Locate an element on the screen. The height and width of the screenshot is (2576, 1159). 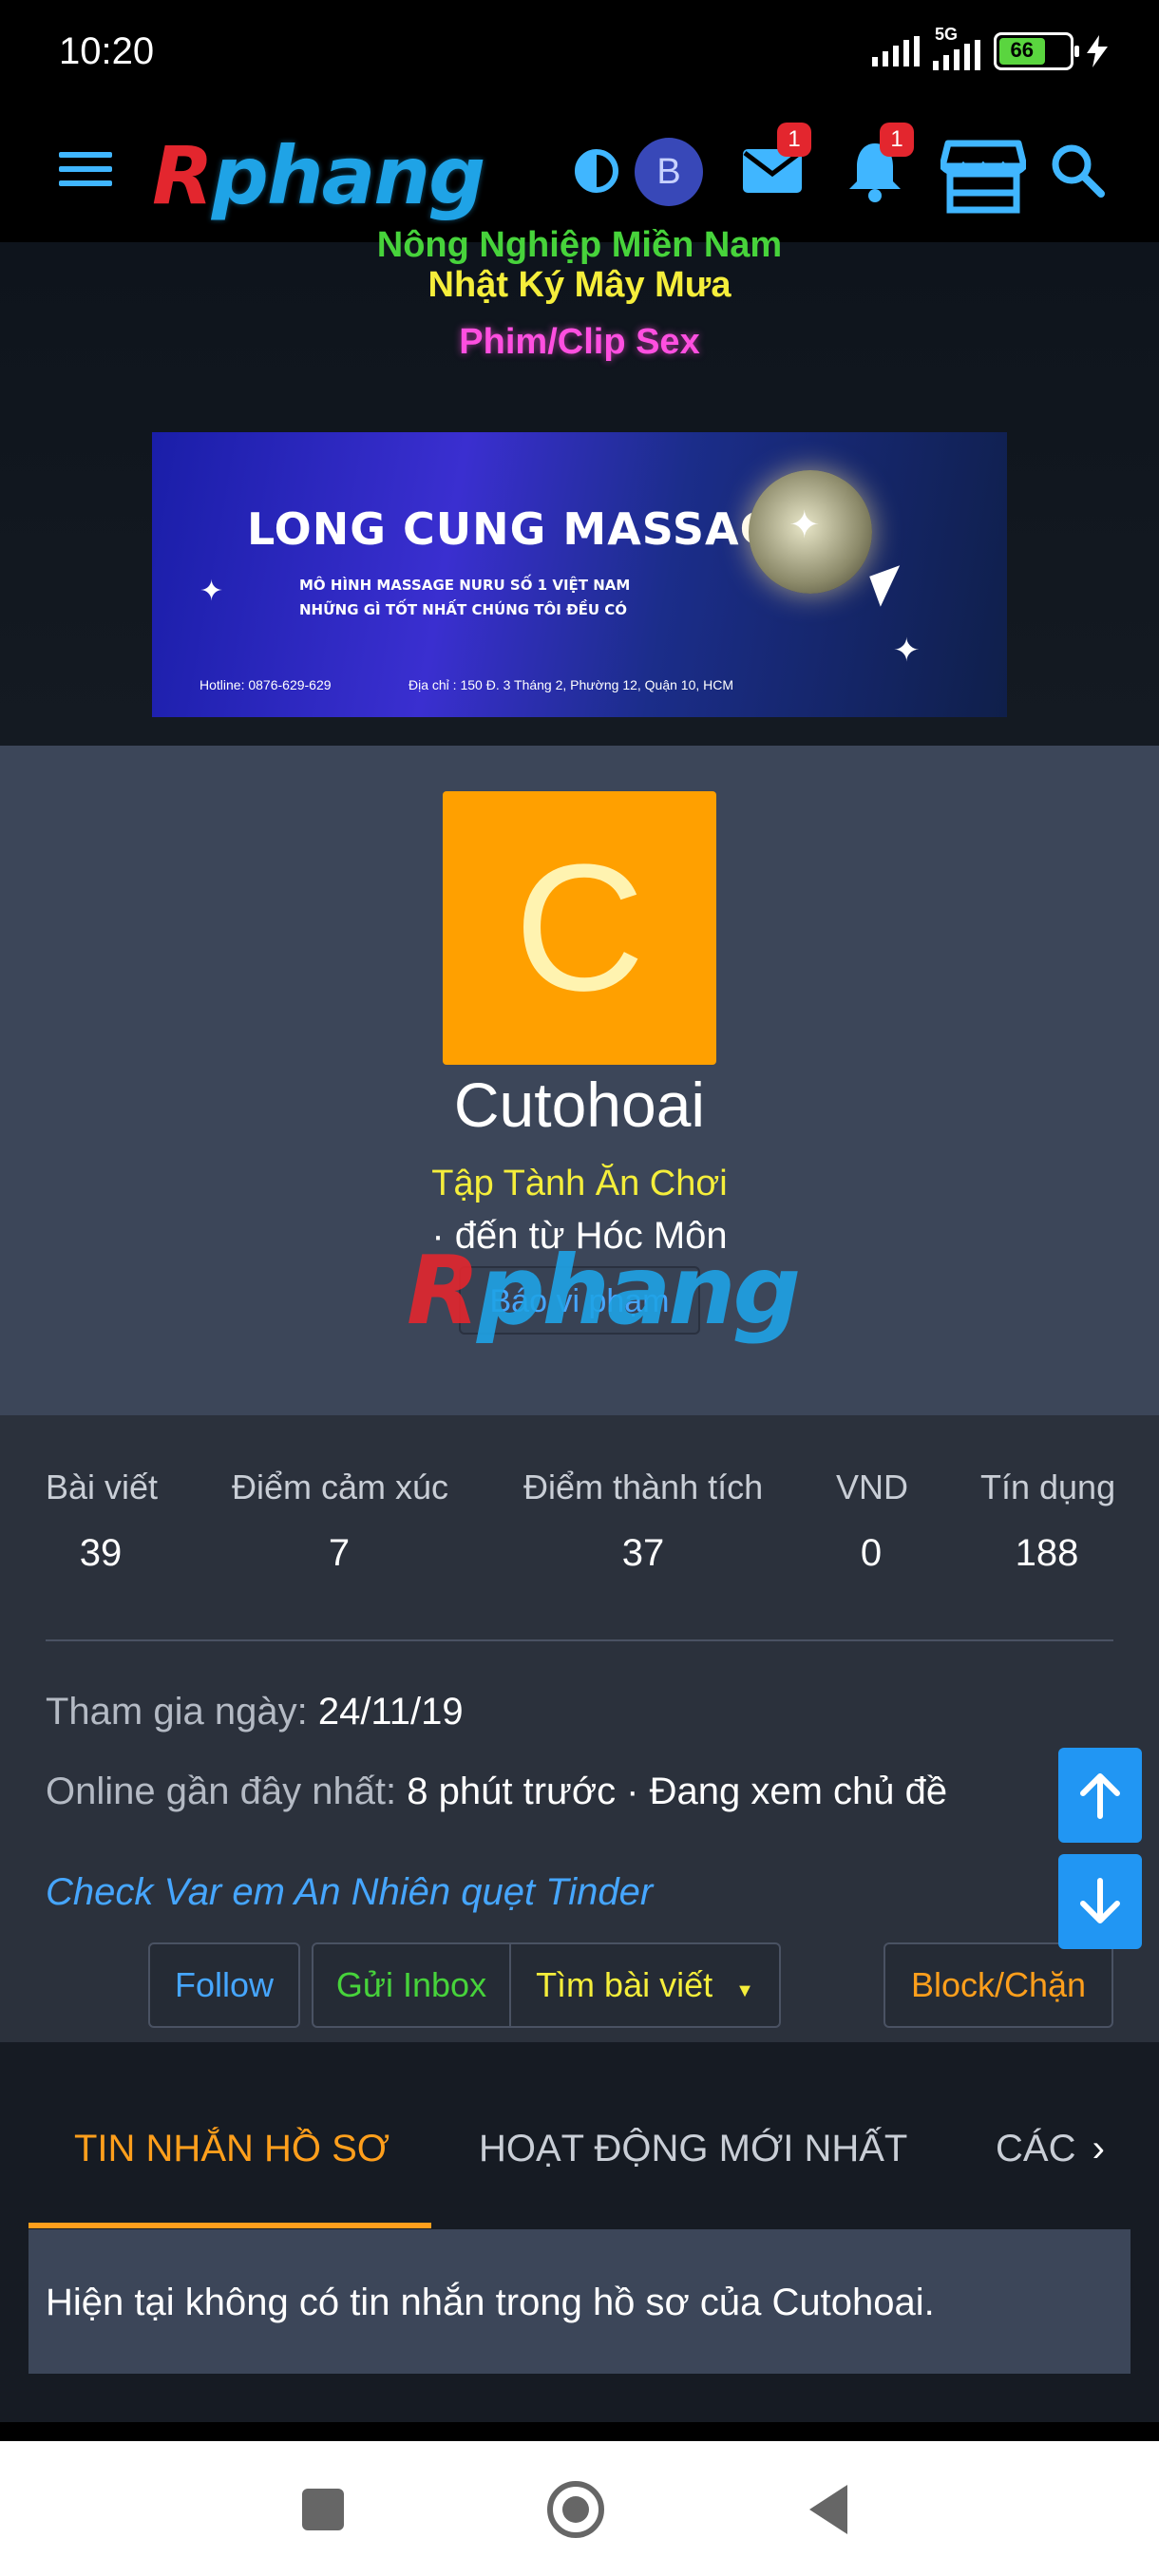
search-icon is located at coordinates (1078, 171).